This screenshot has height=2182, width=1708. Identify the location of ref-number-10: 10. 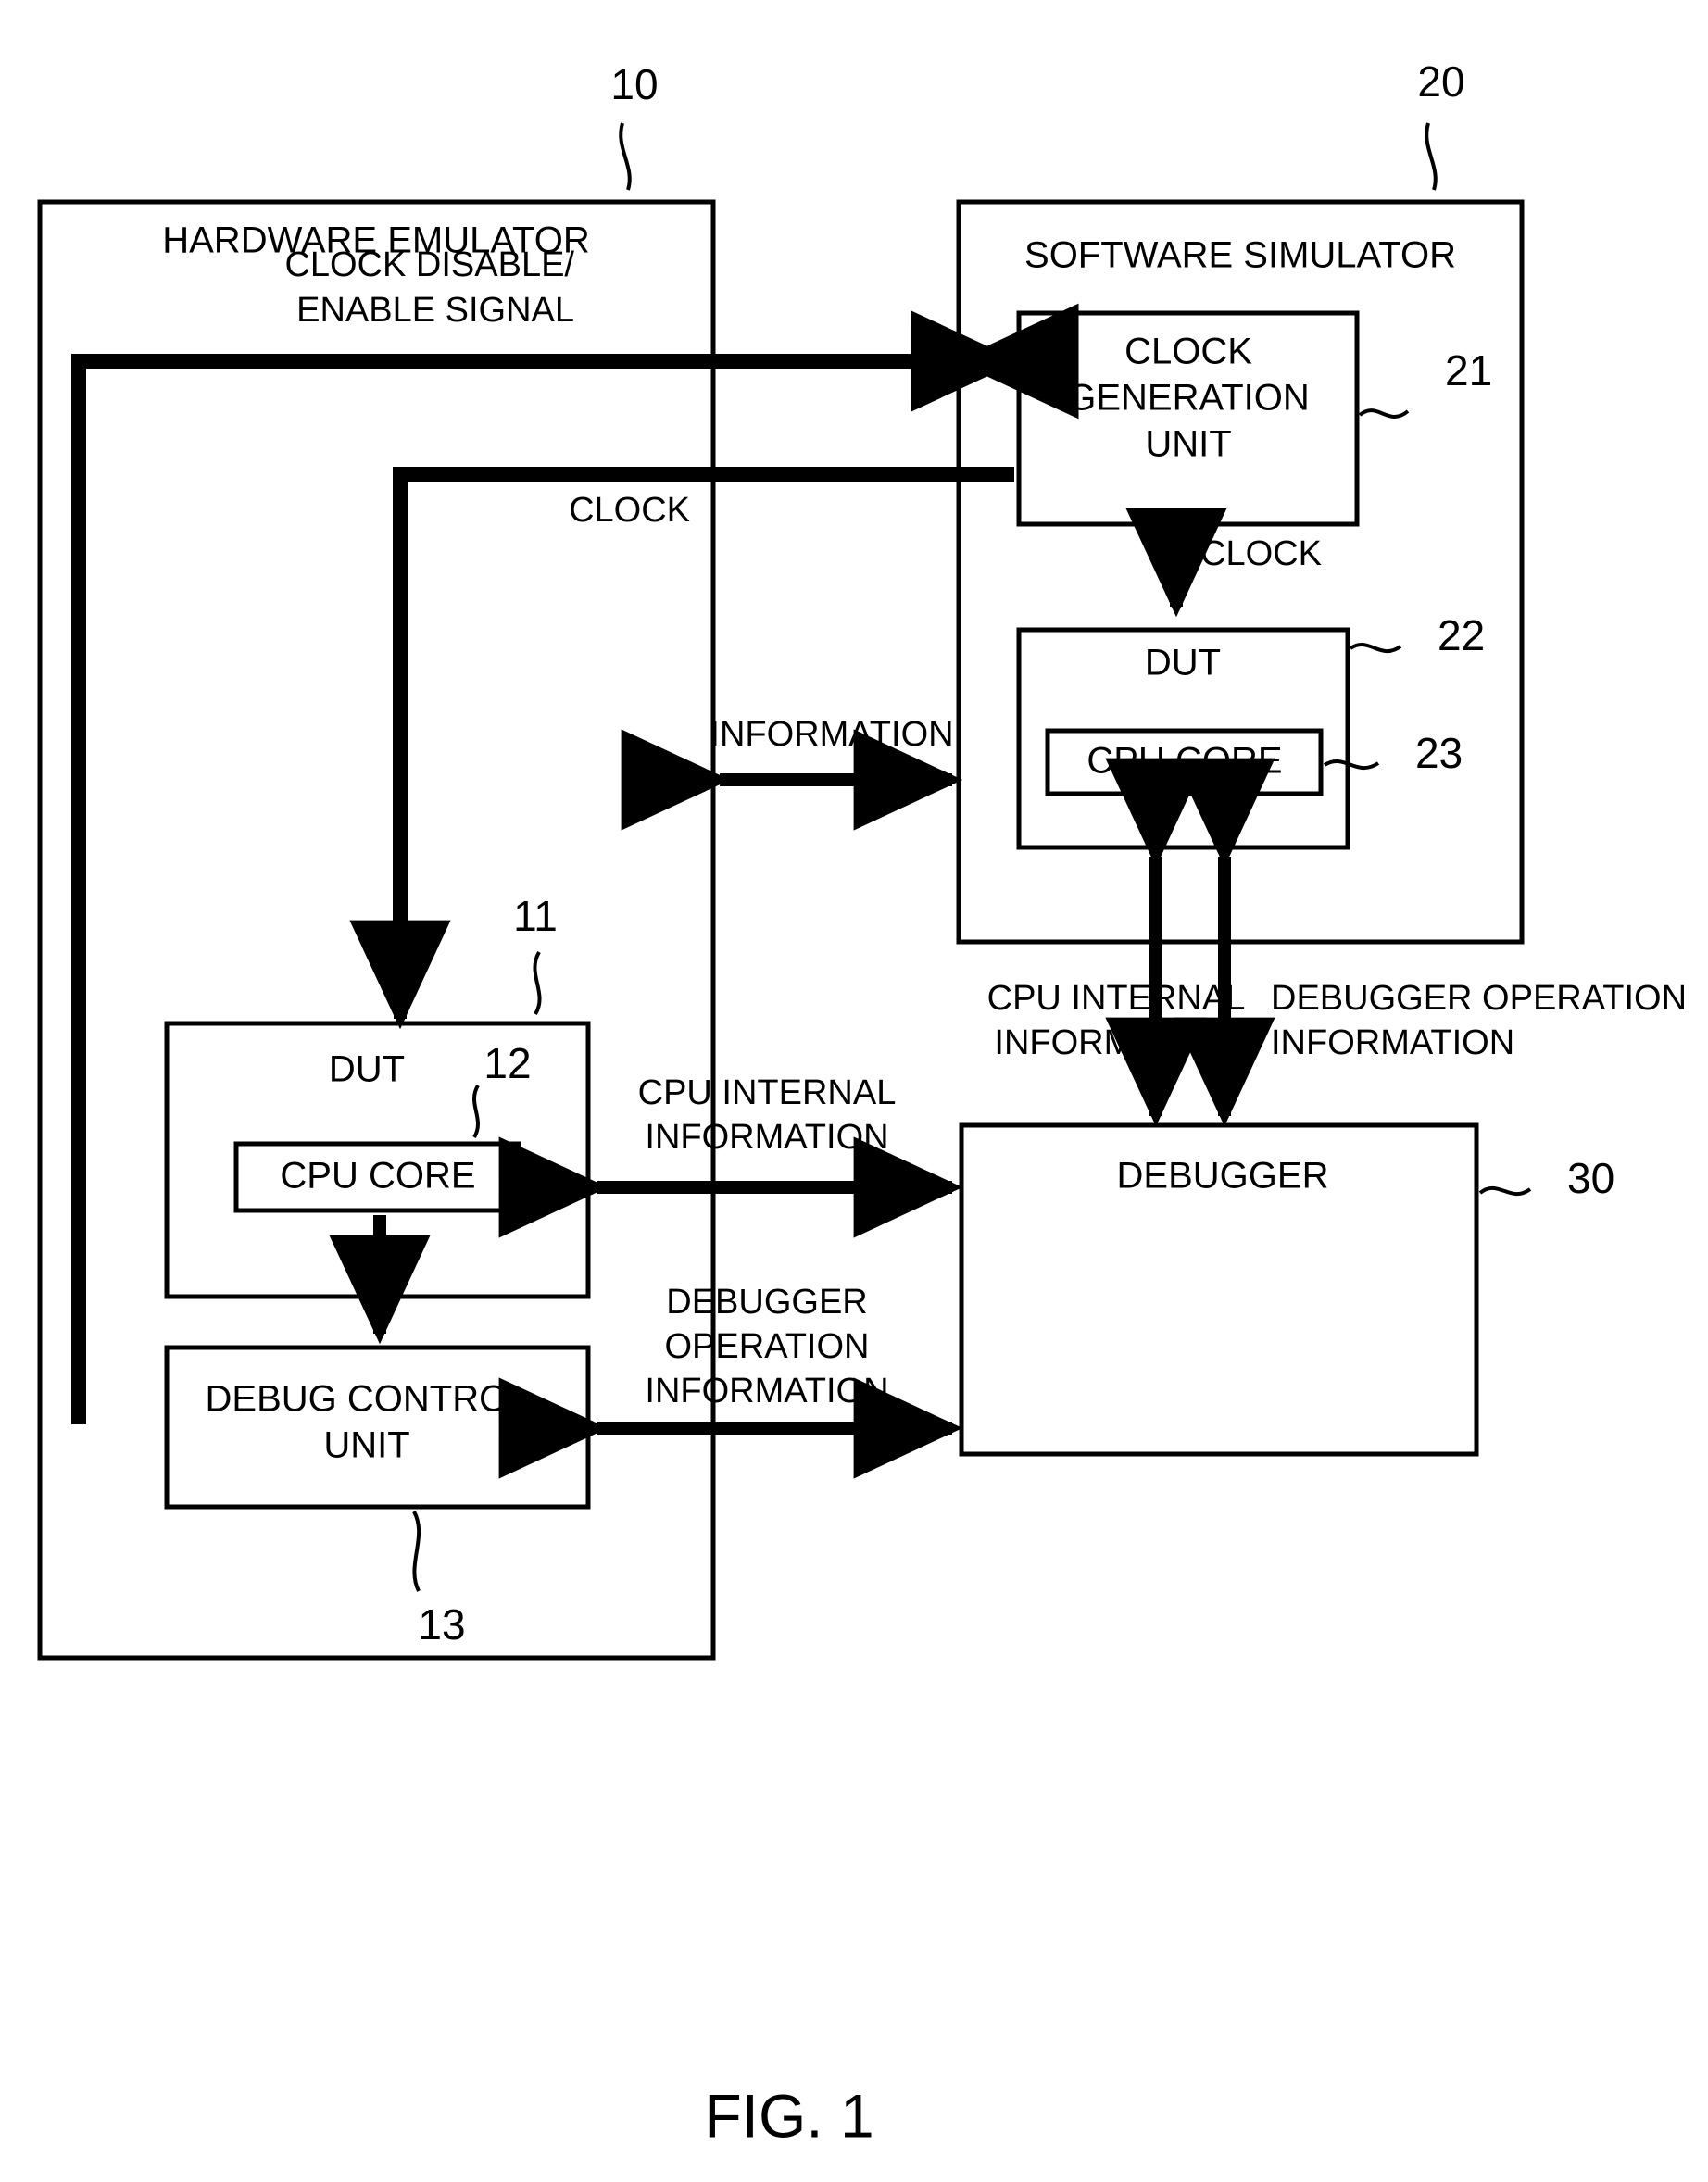
(634, 84).